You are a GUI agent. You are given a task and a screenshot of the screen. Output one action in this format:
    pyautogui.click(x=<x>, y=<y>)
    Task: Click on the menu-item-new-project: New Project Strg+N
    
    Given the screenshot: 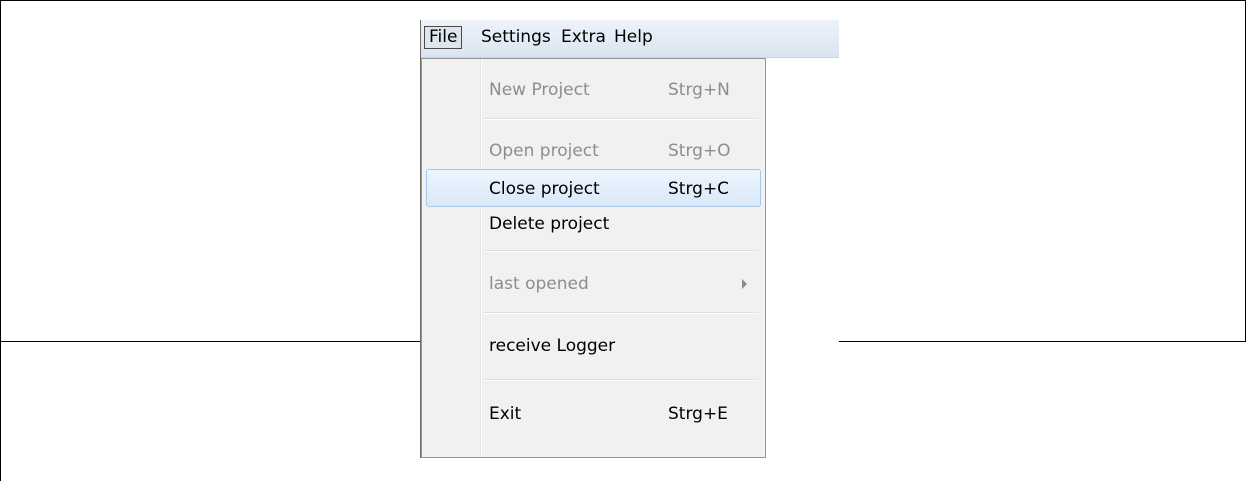 What is the action you would take?
    pyautogui.click(x=593, y=90)
    